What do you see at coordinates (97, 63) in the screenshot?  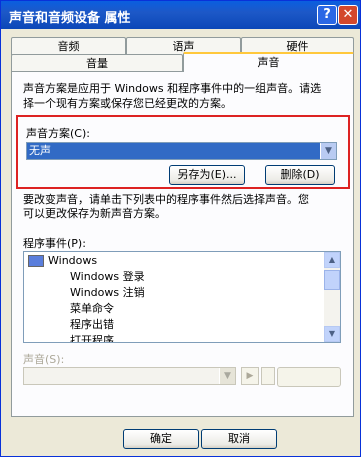 I see `tab-volume: 音量` at bounding box center [97, 63].